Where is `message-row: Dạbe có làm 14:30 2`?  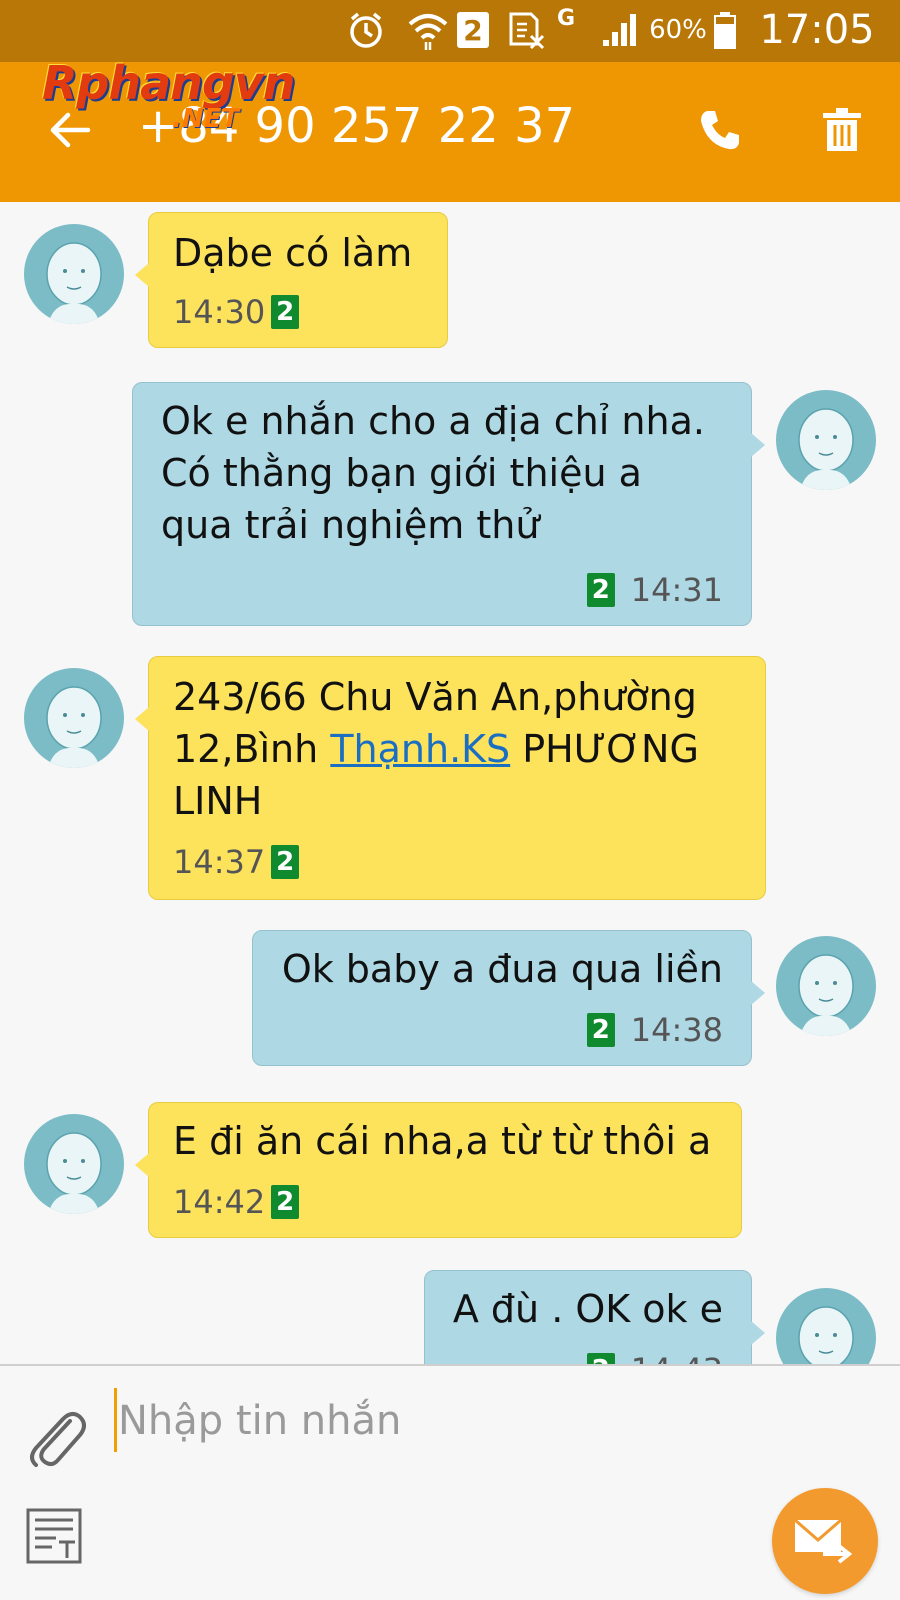
message-row: Dạbe có làm 14:30 2 is located at coordinates (450, 282).